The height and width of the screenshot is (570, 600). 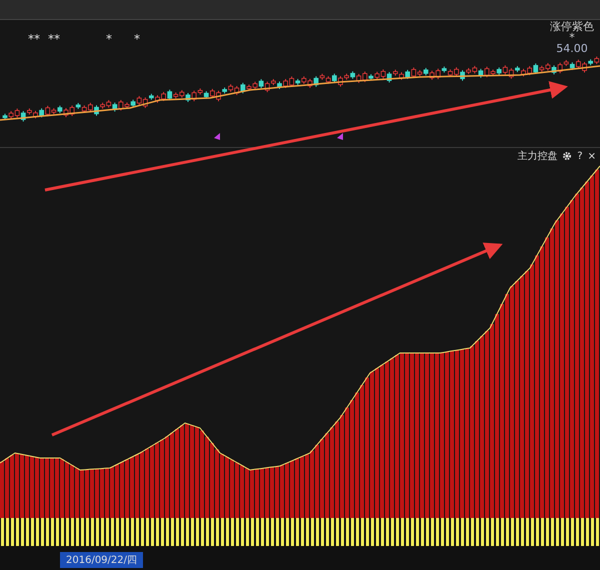 I want to click on legend-label: 涨停紫色, so click(x=572, y=26).